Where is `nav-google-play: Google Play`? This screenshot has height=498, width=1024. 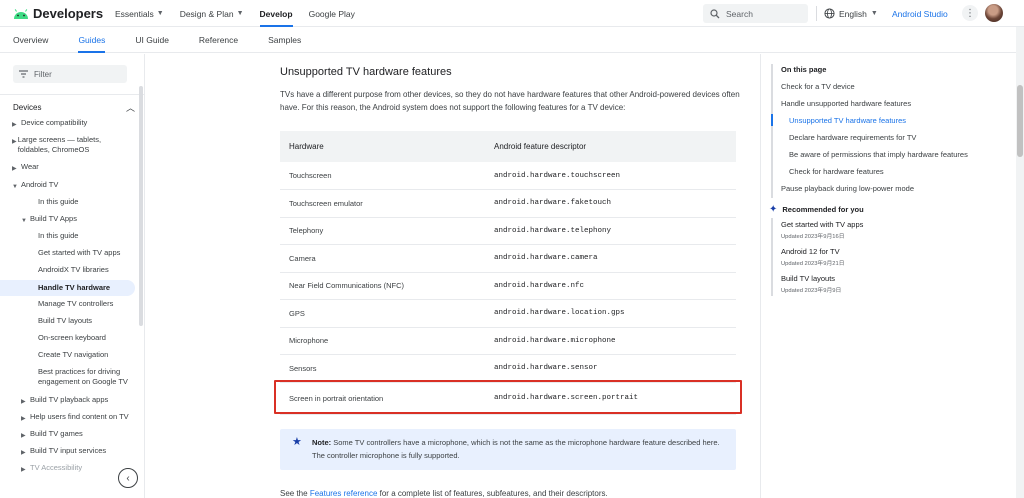
nav-google-play: Google Play is located at coordinates (332, 13).